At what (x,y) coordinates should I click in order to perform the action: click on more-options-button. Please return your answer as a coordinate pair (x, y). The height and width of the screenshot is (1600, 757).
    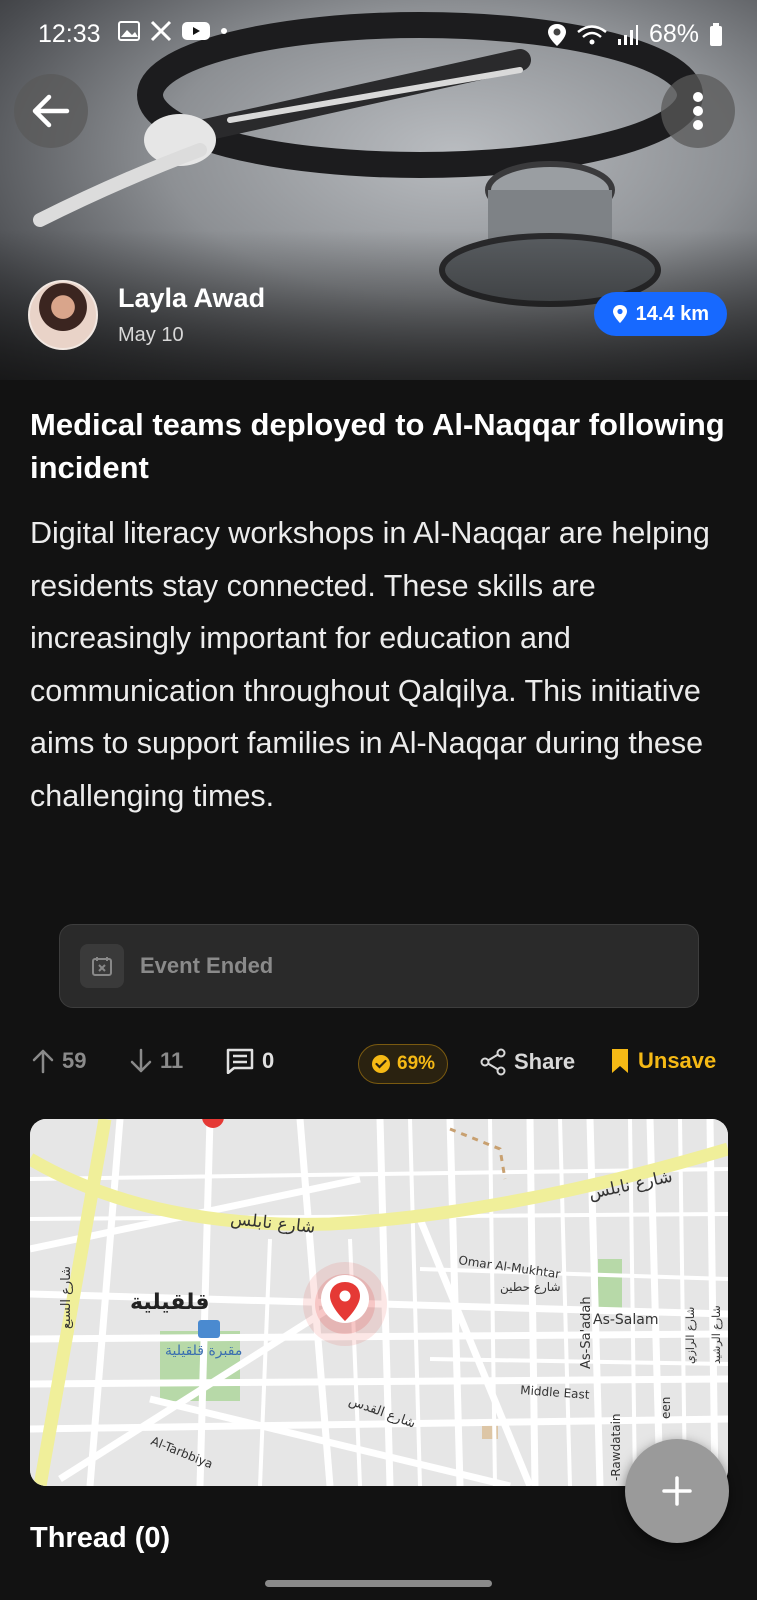
    Looking at the image, I should click on (698, 111).